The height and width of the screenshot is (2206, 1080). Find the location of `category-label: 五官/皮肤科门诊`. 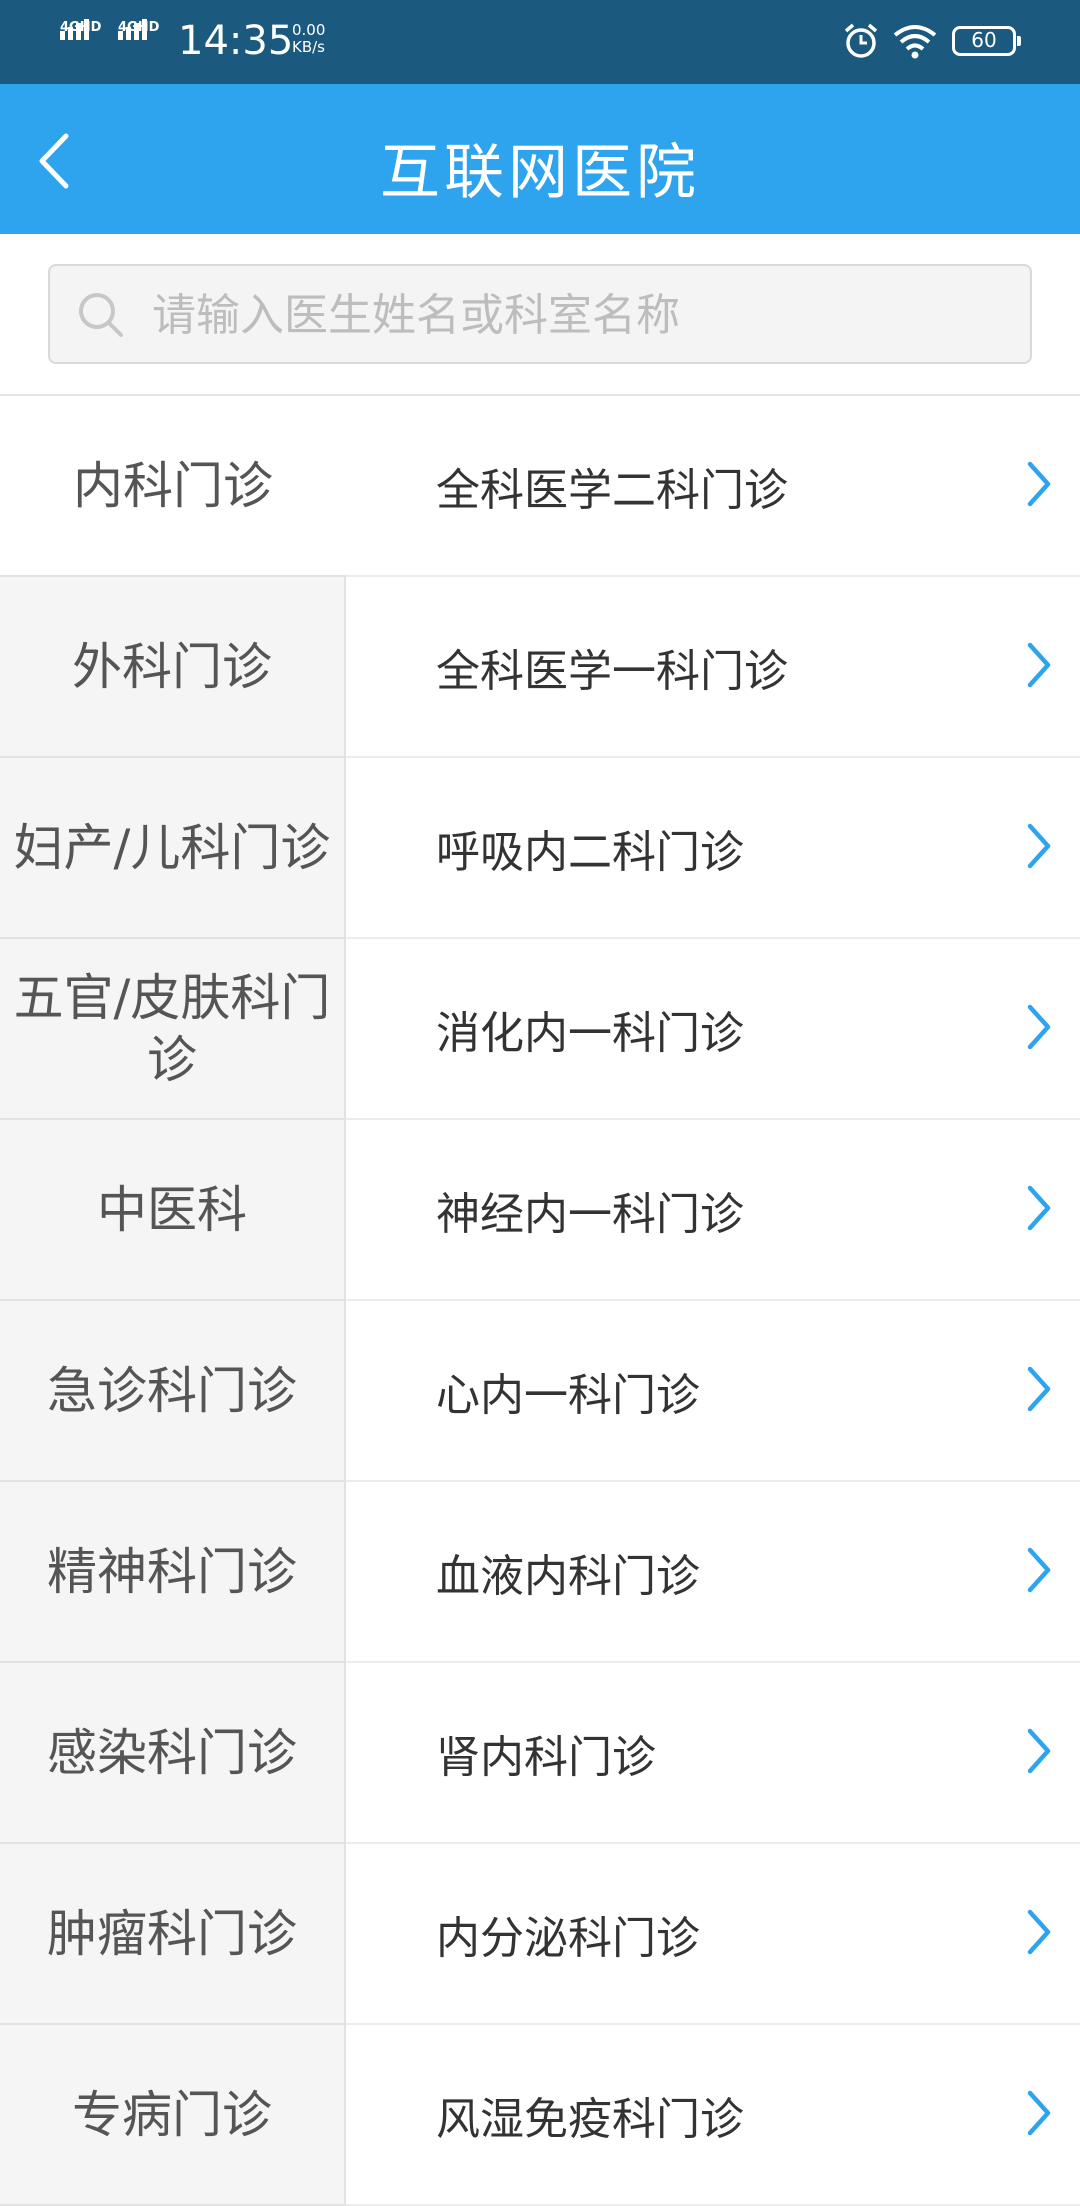

category-label: 五官/皮肤科门诊 is located at coordinates (172, 1028).